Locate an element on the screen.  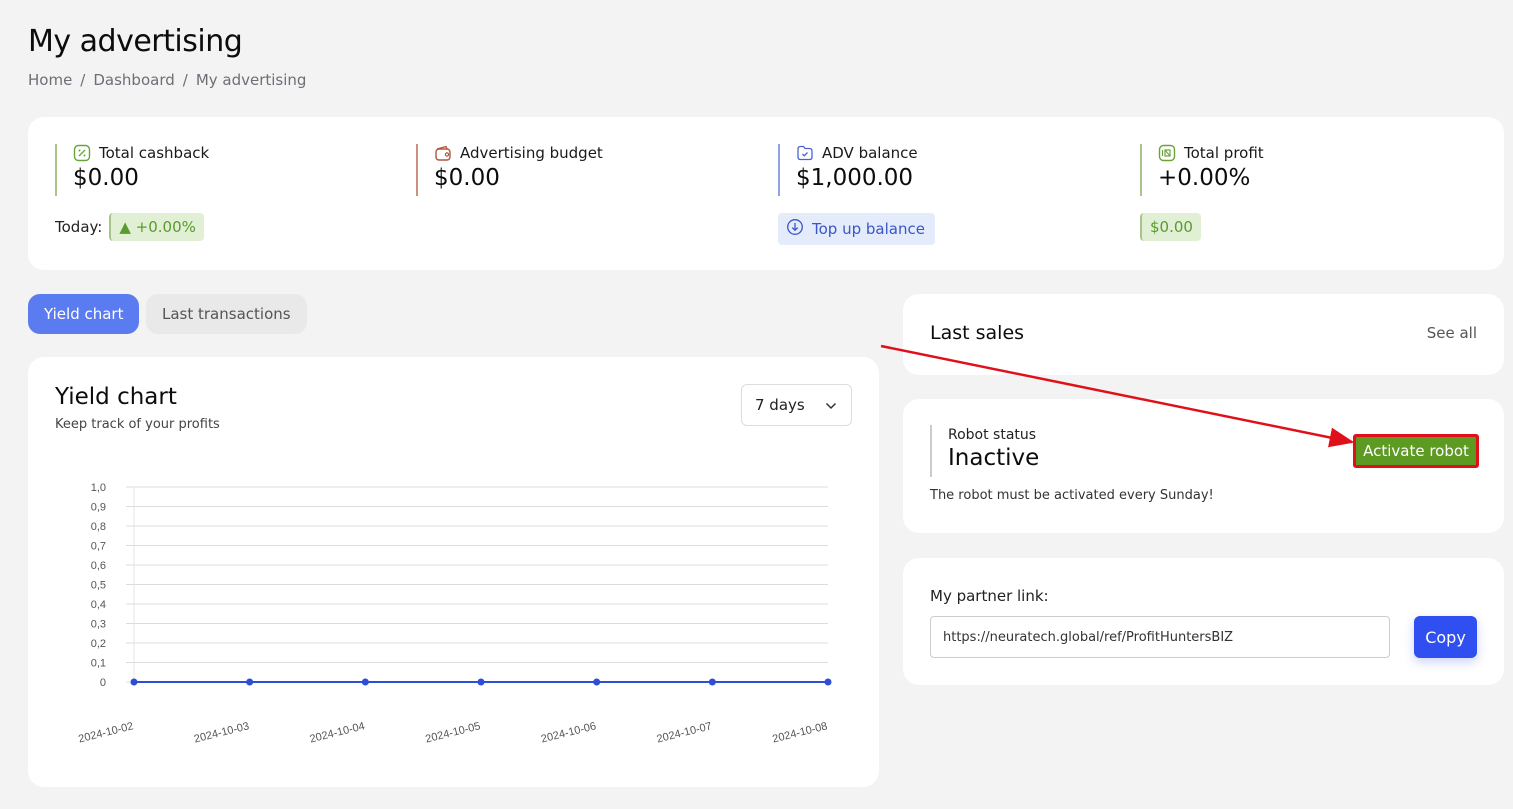
last-sales-card: Last sales See all is located at coordinates (1203, 334).